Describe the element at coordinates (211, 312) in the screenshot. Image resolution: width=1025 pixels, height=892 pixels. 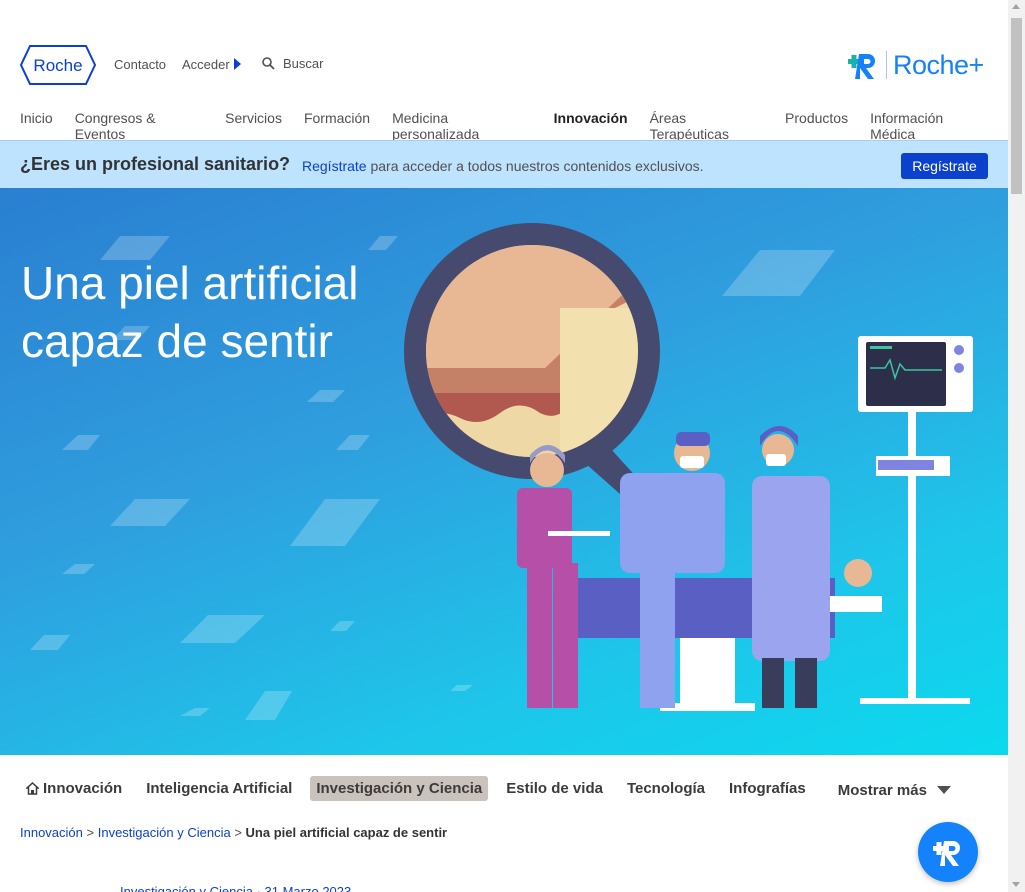
I see `hero-title: Una piel artificial capaz de sentir` at that location.